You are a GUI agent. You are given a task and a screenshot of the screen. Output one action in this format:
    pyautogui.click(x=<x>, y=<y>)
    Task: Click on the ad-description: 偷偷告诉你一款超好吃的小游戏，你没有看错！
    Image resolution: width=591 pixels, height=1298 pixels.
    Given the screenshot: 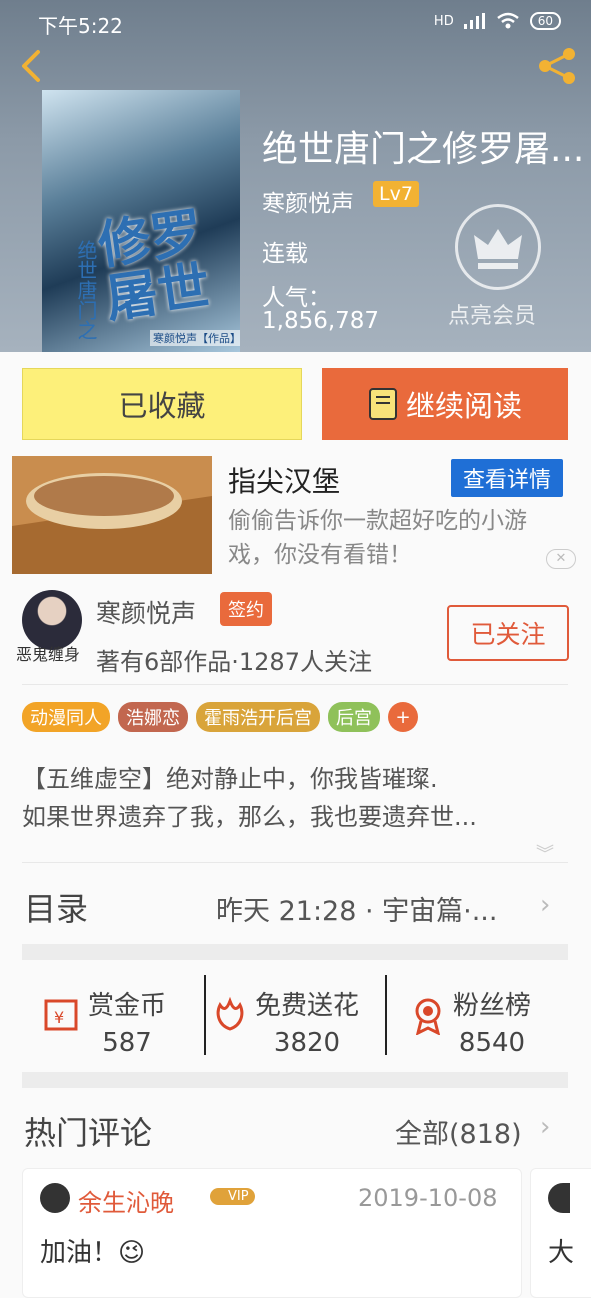 What is the action you would take?
    pyautogui.click(x=377, y=538)
    